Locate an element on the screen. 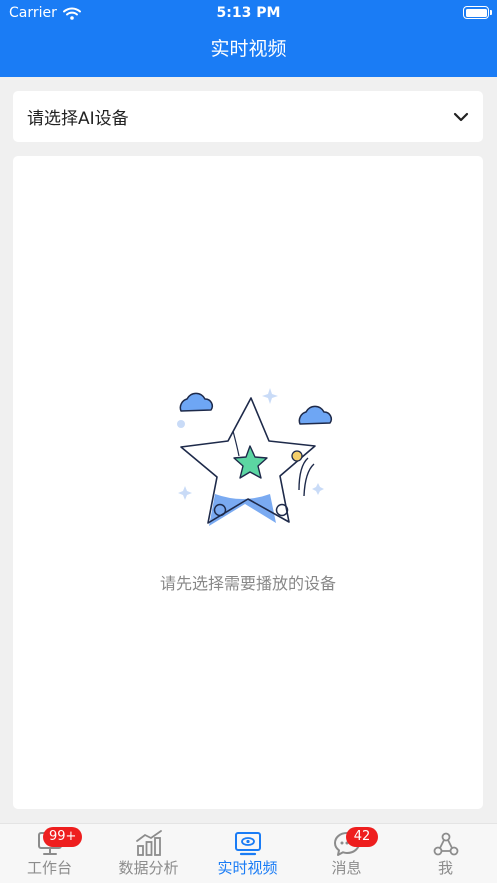 This screenshot has height=883, width=497. tab-workbench: 99+ 工作台 is located at coordinates (49, 853).